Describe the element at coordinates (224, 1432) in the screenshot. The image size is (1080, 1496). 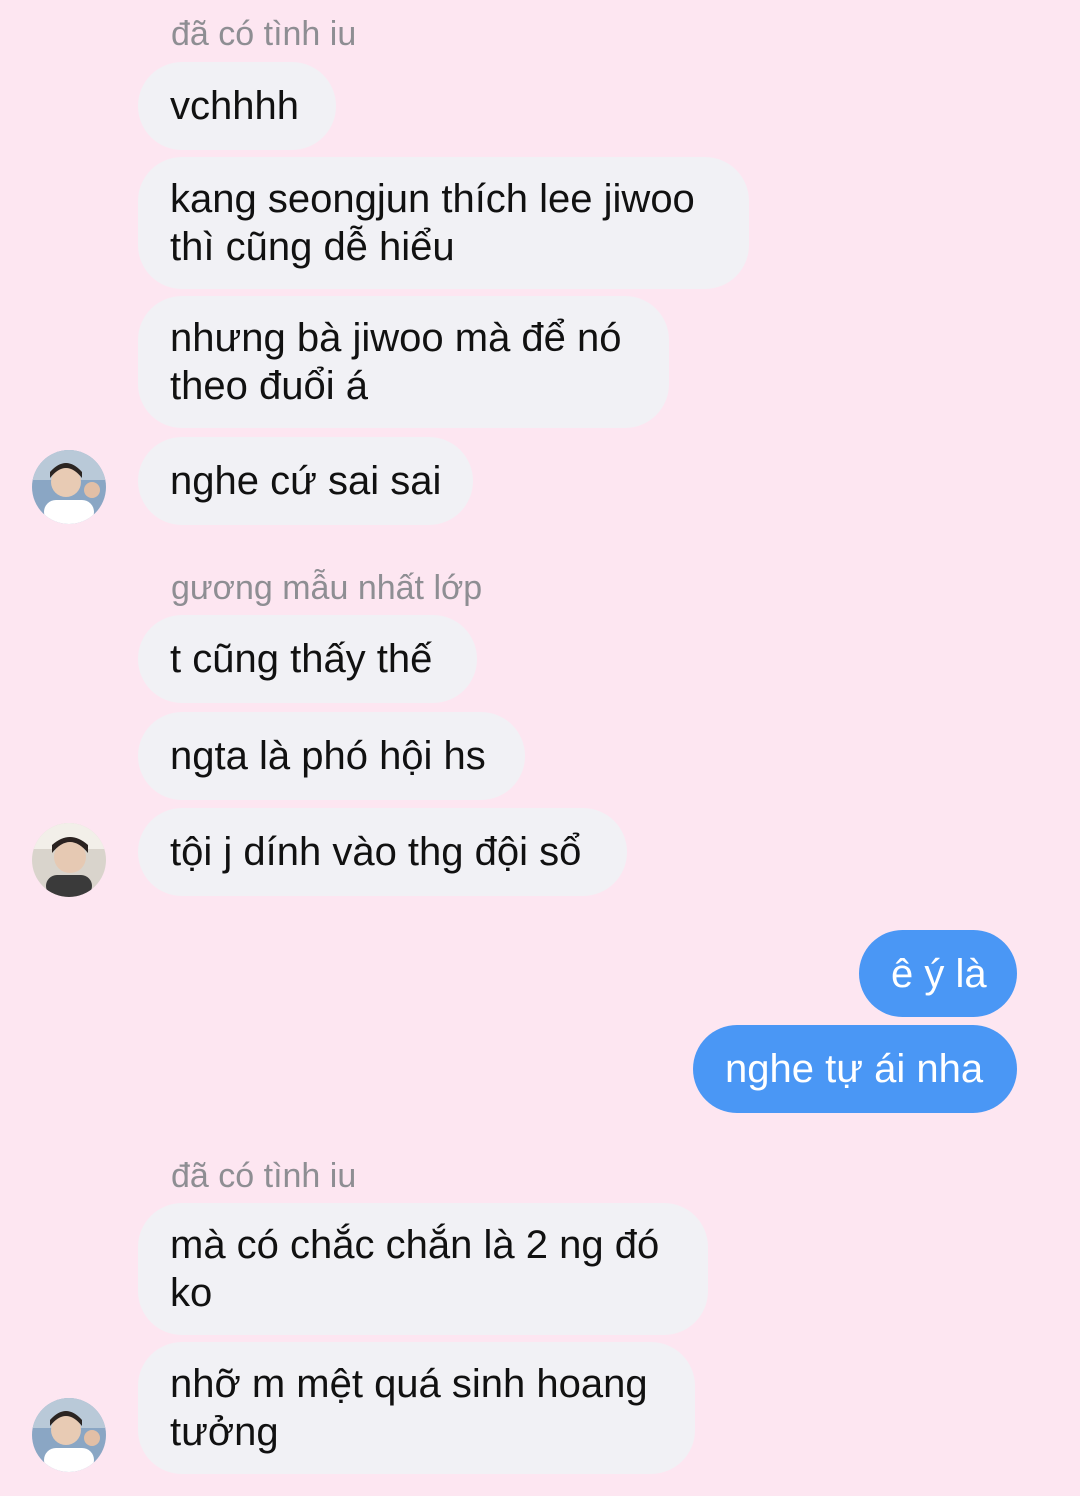
I see `message-text: tưởng` at that location.